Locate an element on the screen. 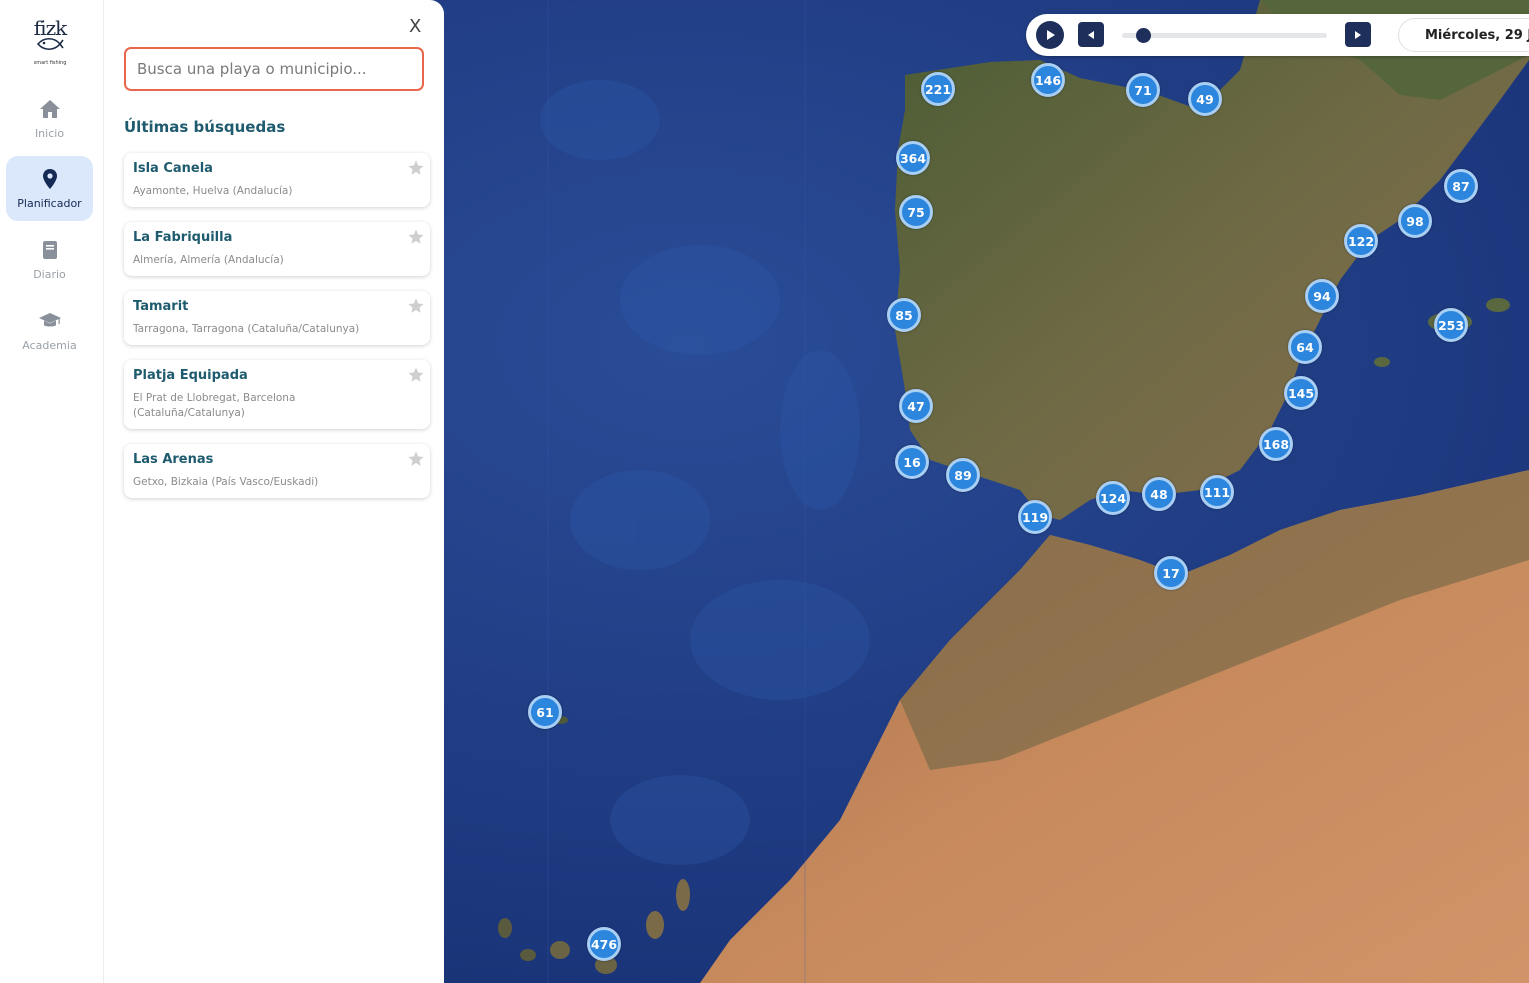 Image resolution: width=1529 pixels, height=983 pixels. search-input is located at coordinates (274, 69).